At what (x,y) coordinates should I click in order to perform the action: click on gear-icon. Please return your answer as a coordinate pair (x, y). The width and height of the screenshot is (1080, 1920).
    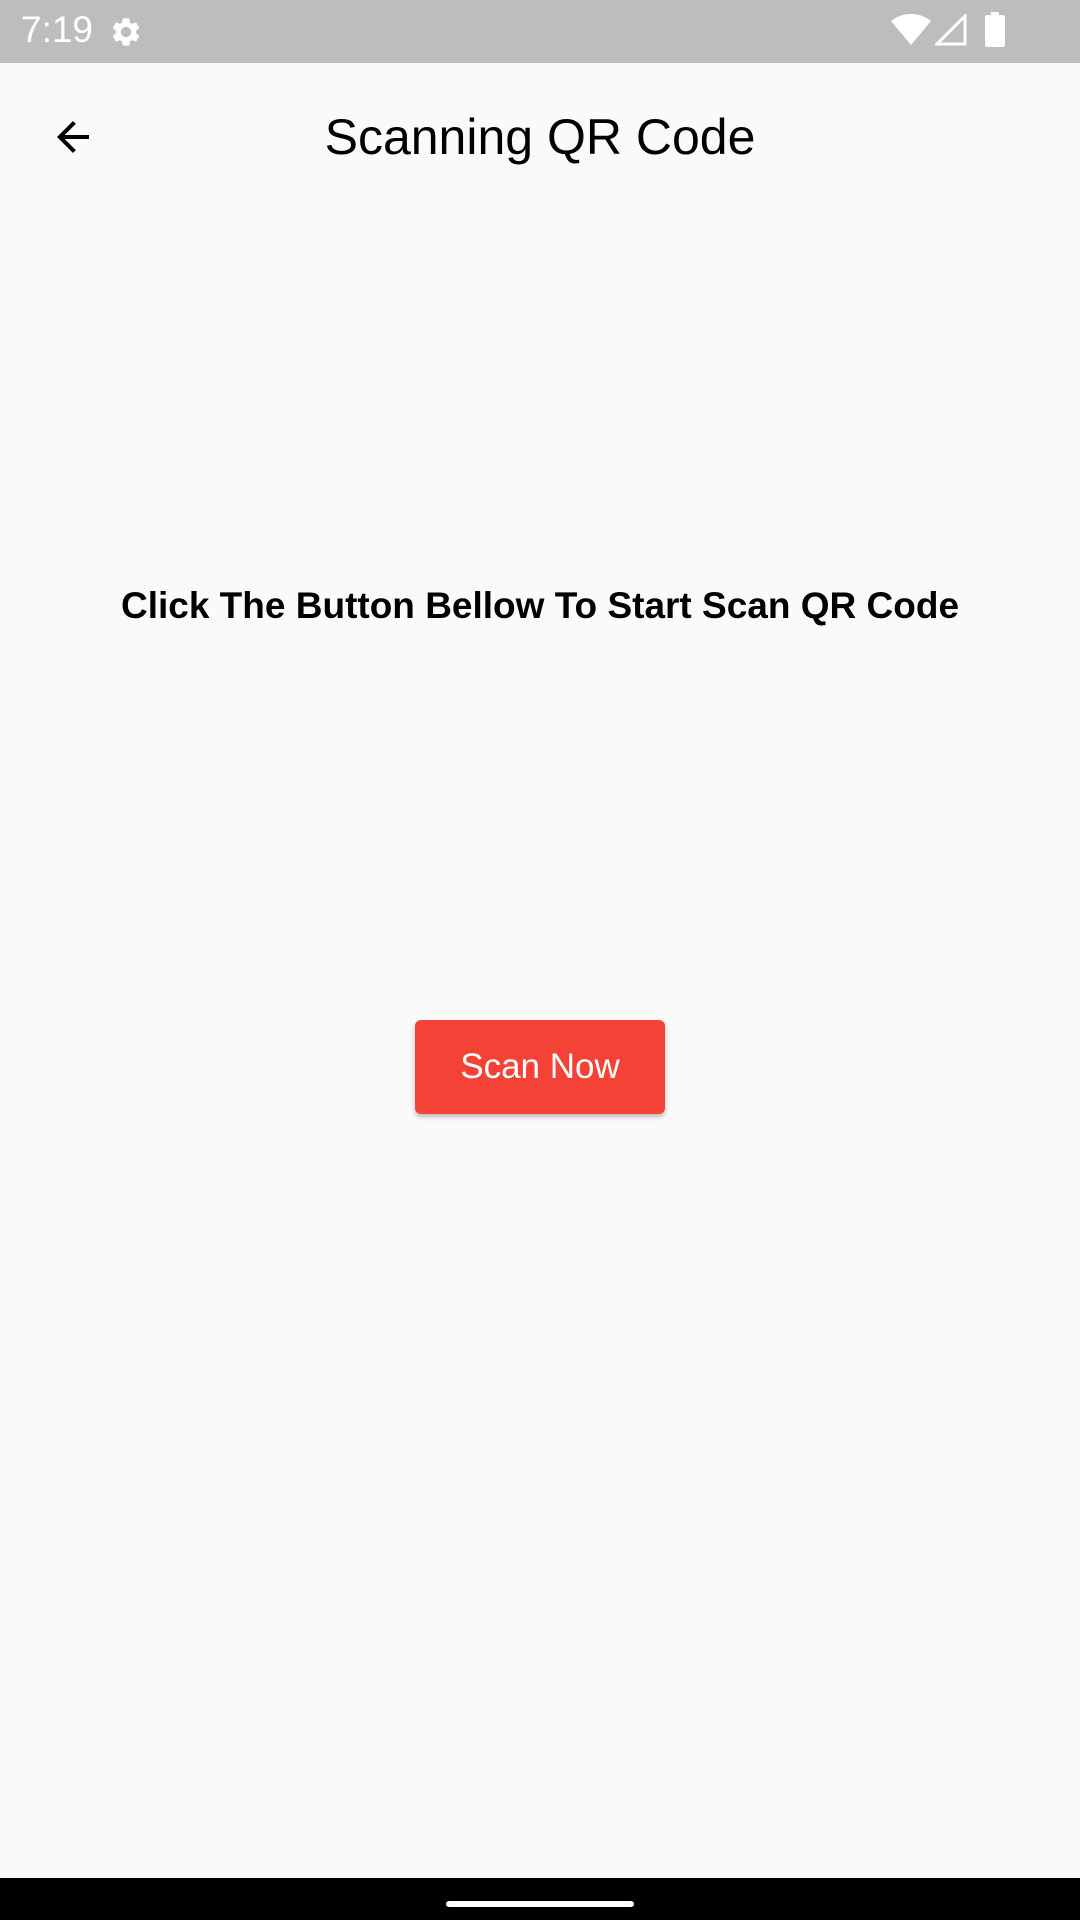
    Looking at the image, I should click on (126, 32).